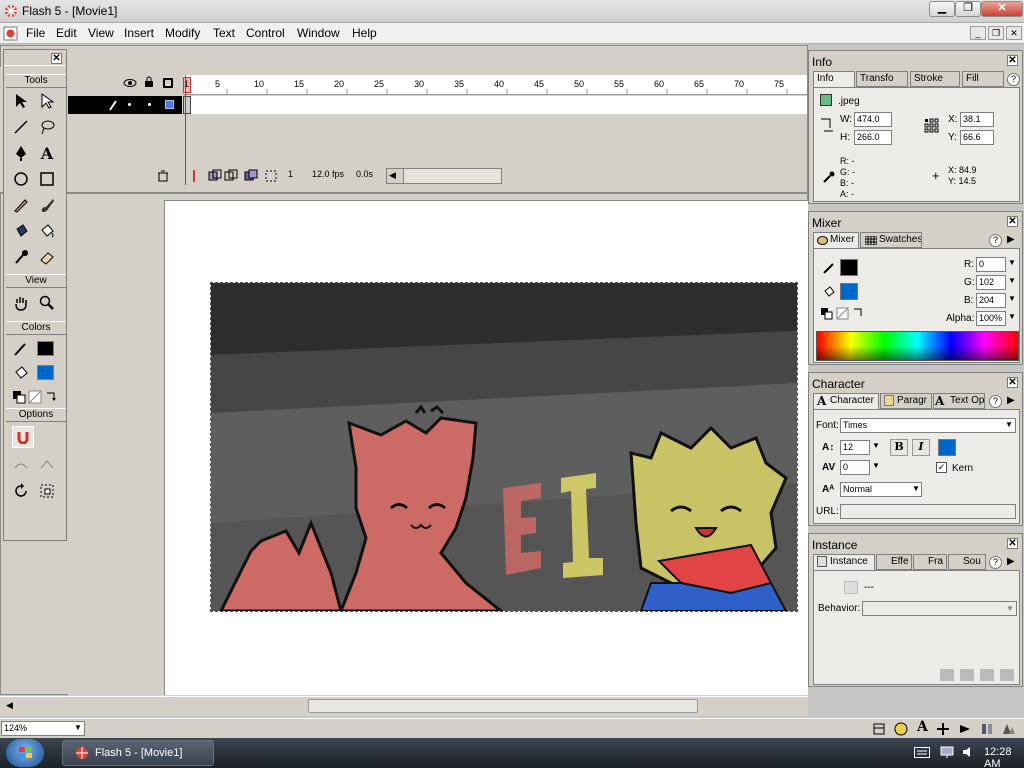 Image resolution: width=1024 pixels, height=768 pixels. I want to click on keyboard-tray-icon, so click(922, 752).